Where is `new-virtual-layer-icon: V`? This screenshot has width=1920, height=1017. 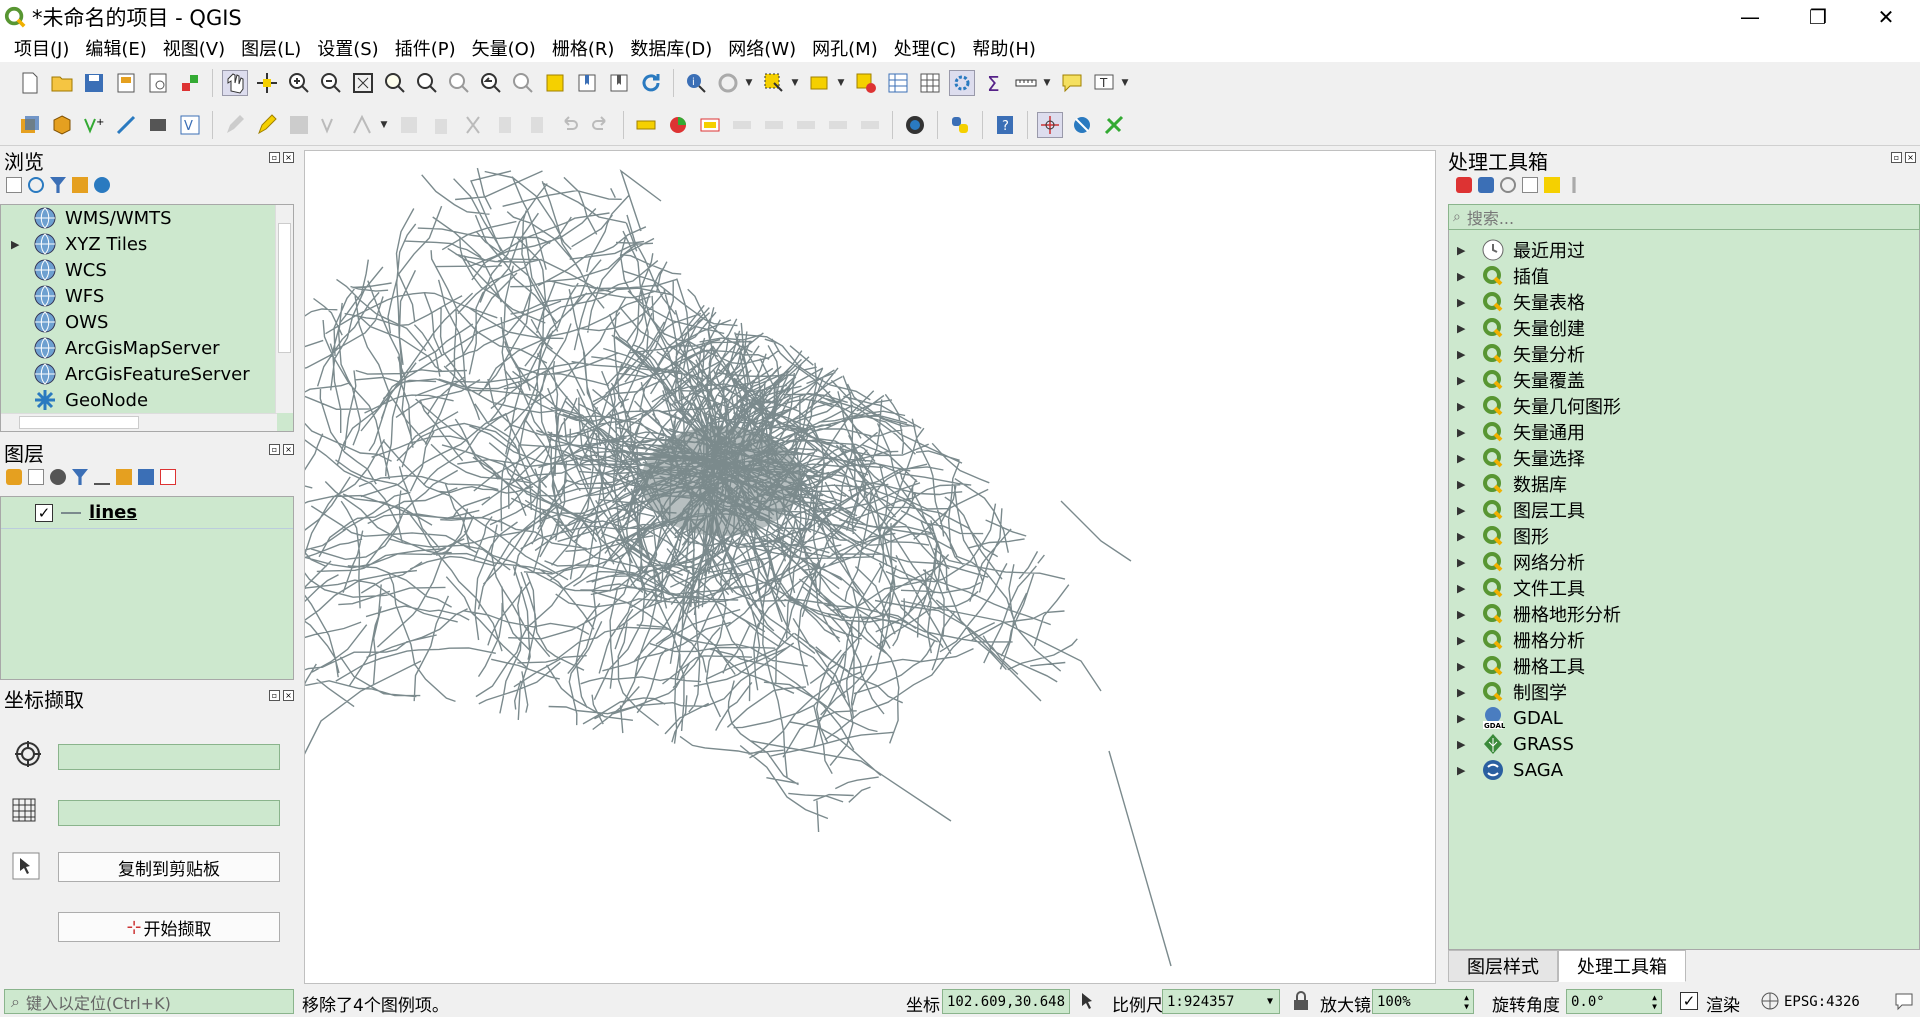 new-virtual-layer-icon: V is located at coordinates (190, 125).